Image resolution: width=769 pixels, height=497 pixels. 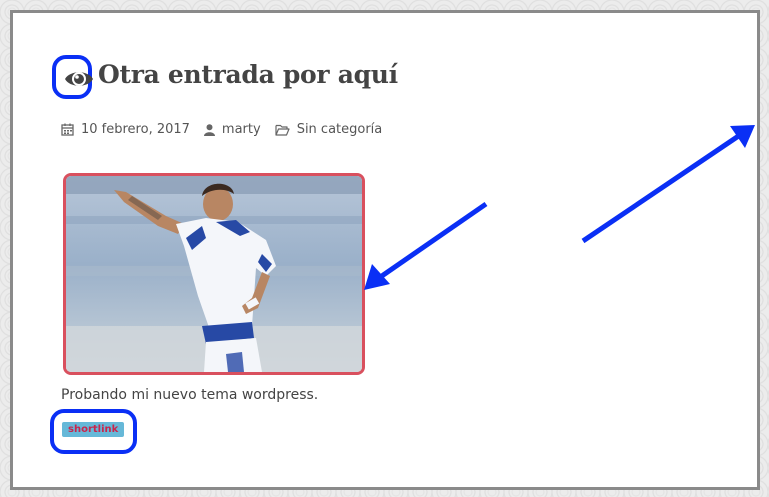 I want to click on meta-category: Sin categoría, so click(x=329, y=129).